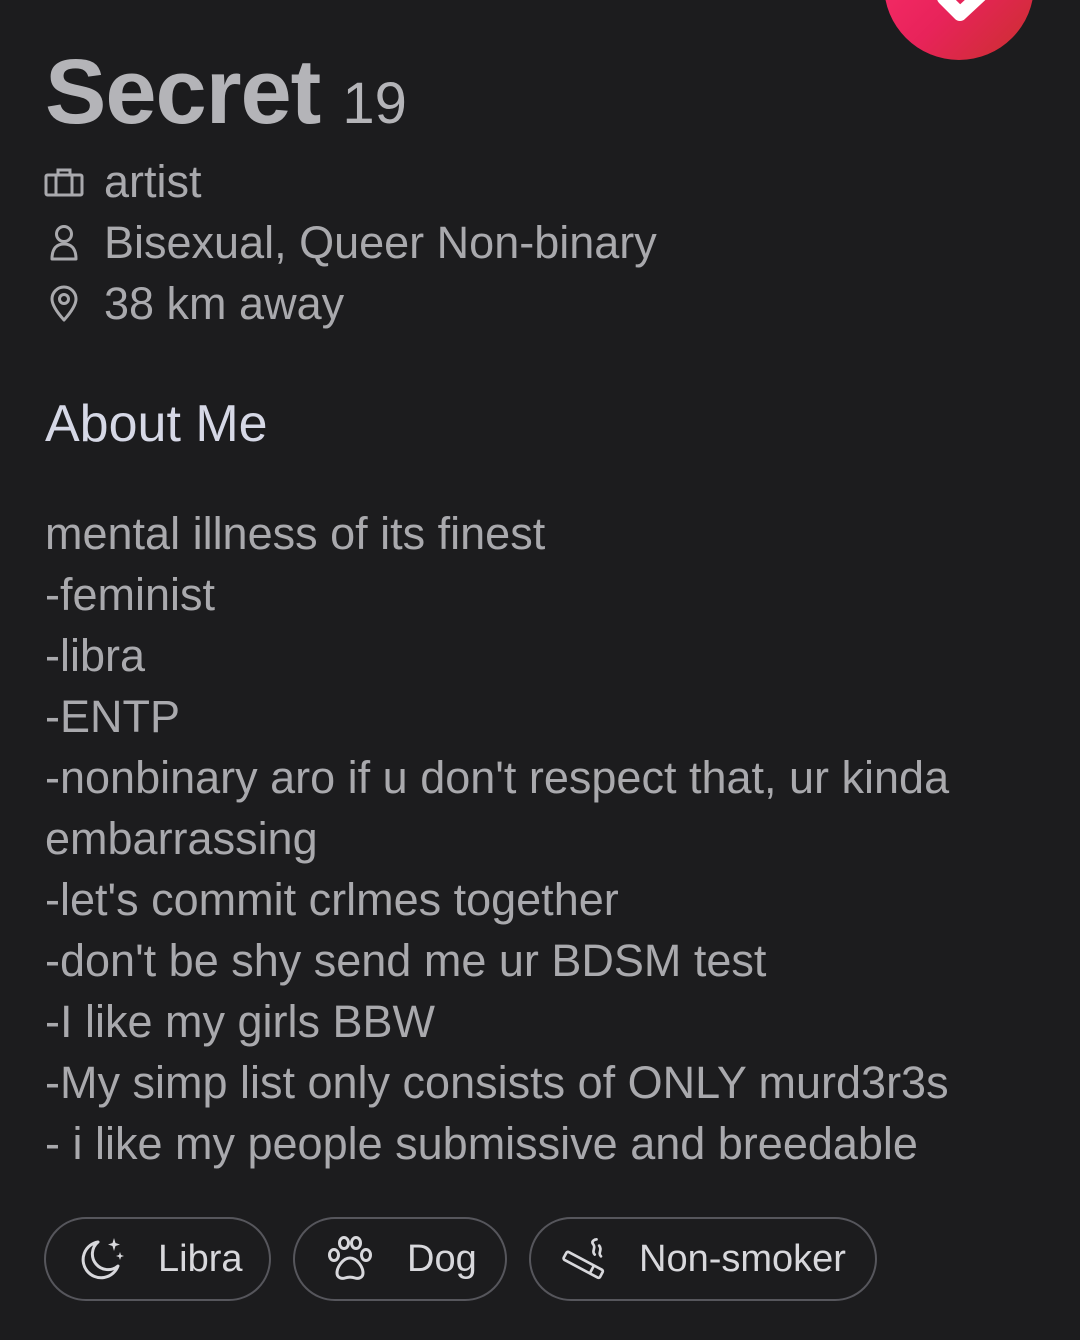 This screenshot has height=1340, width=1080. Describe the element at coordinates (224, 303) in the screenshot. I see `distance-text: 38 km away` at that location.